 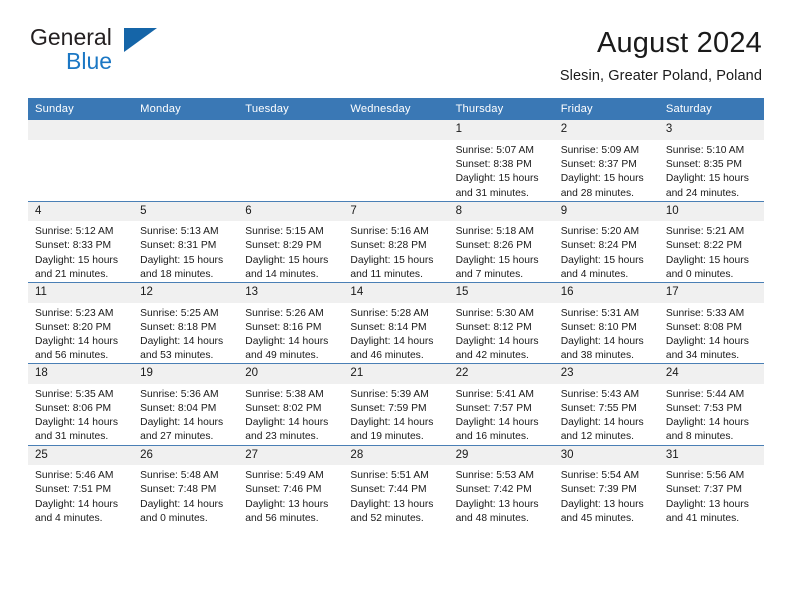 I want to click on weekday-header-friday: Friday, so click(x=606, y=109).